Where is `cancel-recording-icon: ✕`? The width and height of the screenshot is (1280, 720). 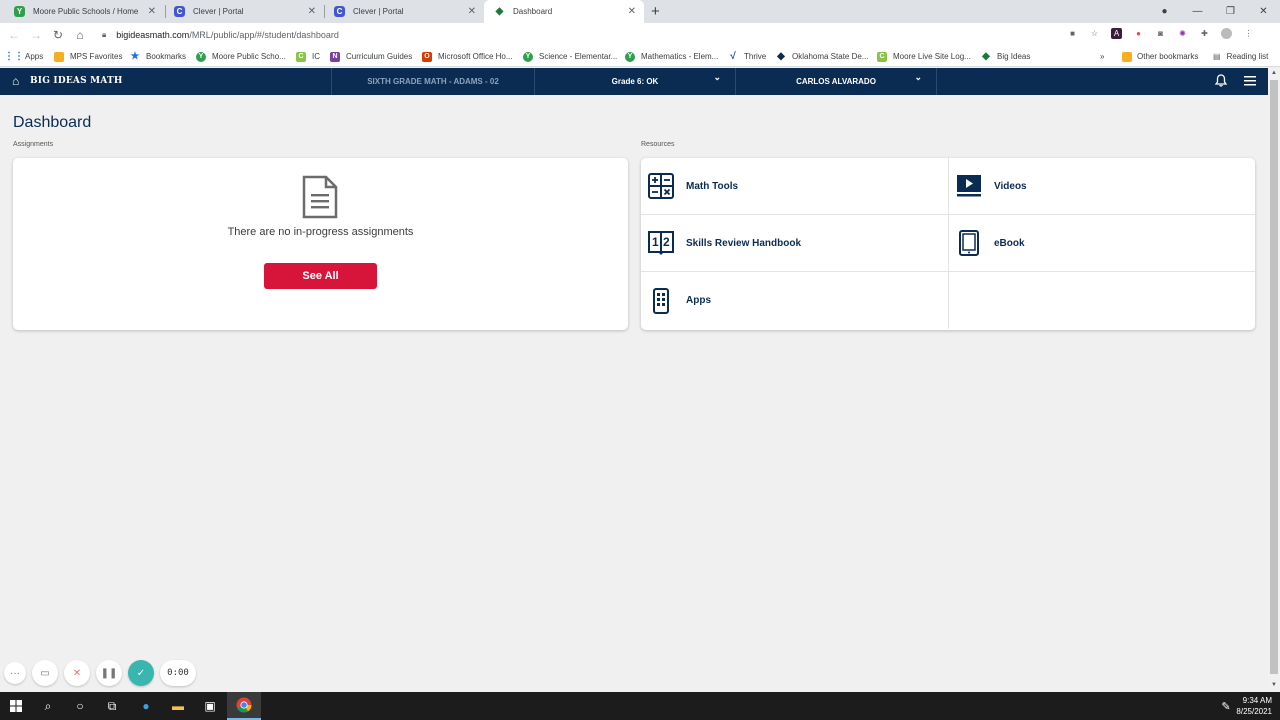
cancel-recording-icon: ✕ is located at coordinates (77, 673).